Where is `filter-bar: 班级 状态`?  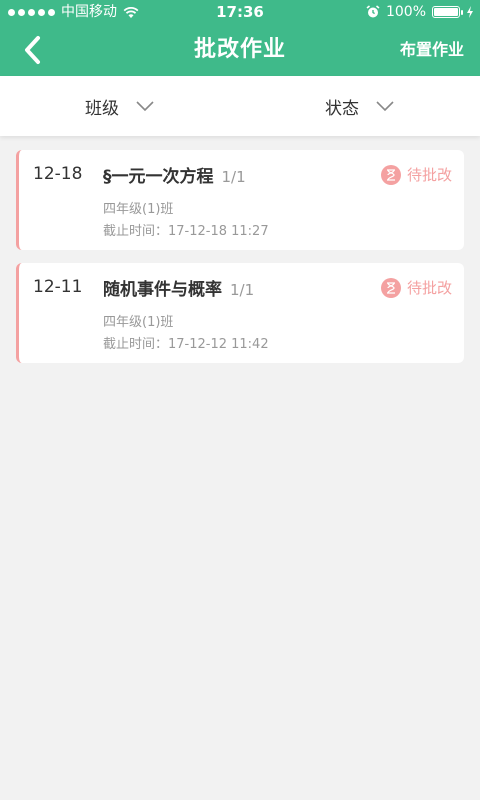 filter-bar: 班级 状态 is located at coordinates (240, 106).